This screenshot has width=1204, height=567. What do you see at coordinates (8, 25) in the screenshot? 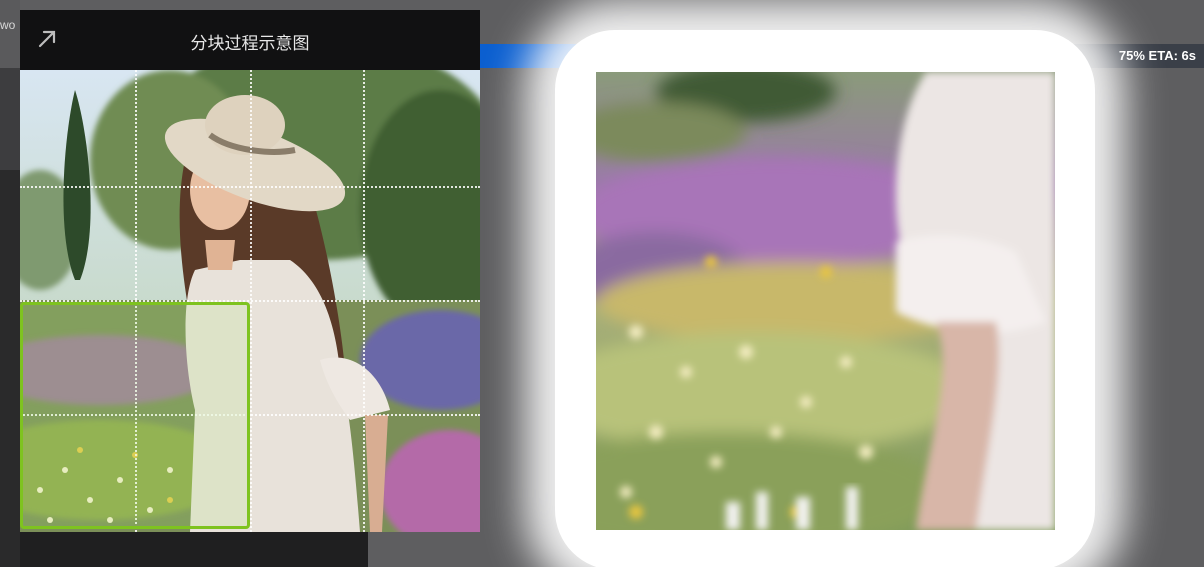
I see `background-app-text: wo` at bounding box center [8, 25].